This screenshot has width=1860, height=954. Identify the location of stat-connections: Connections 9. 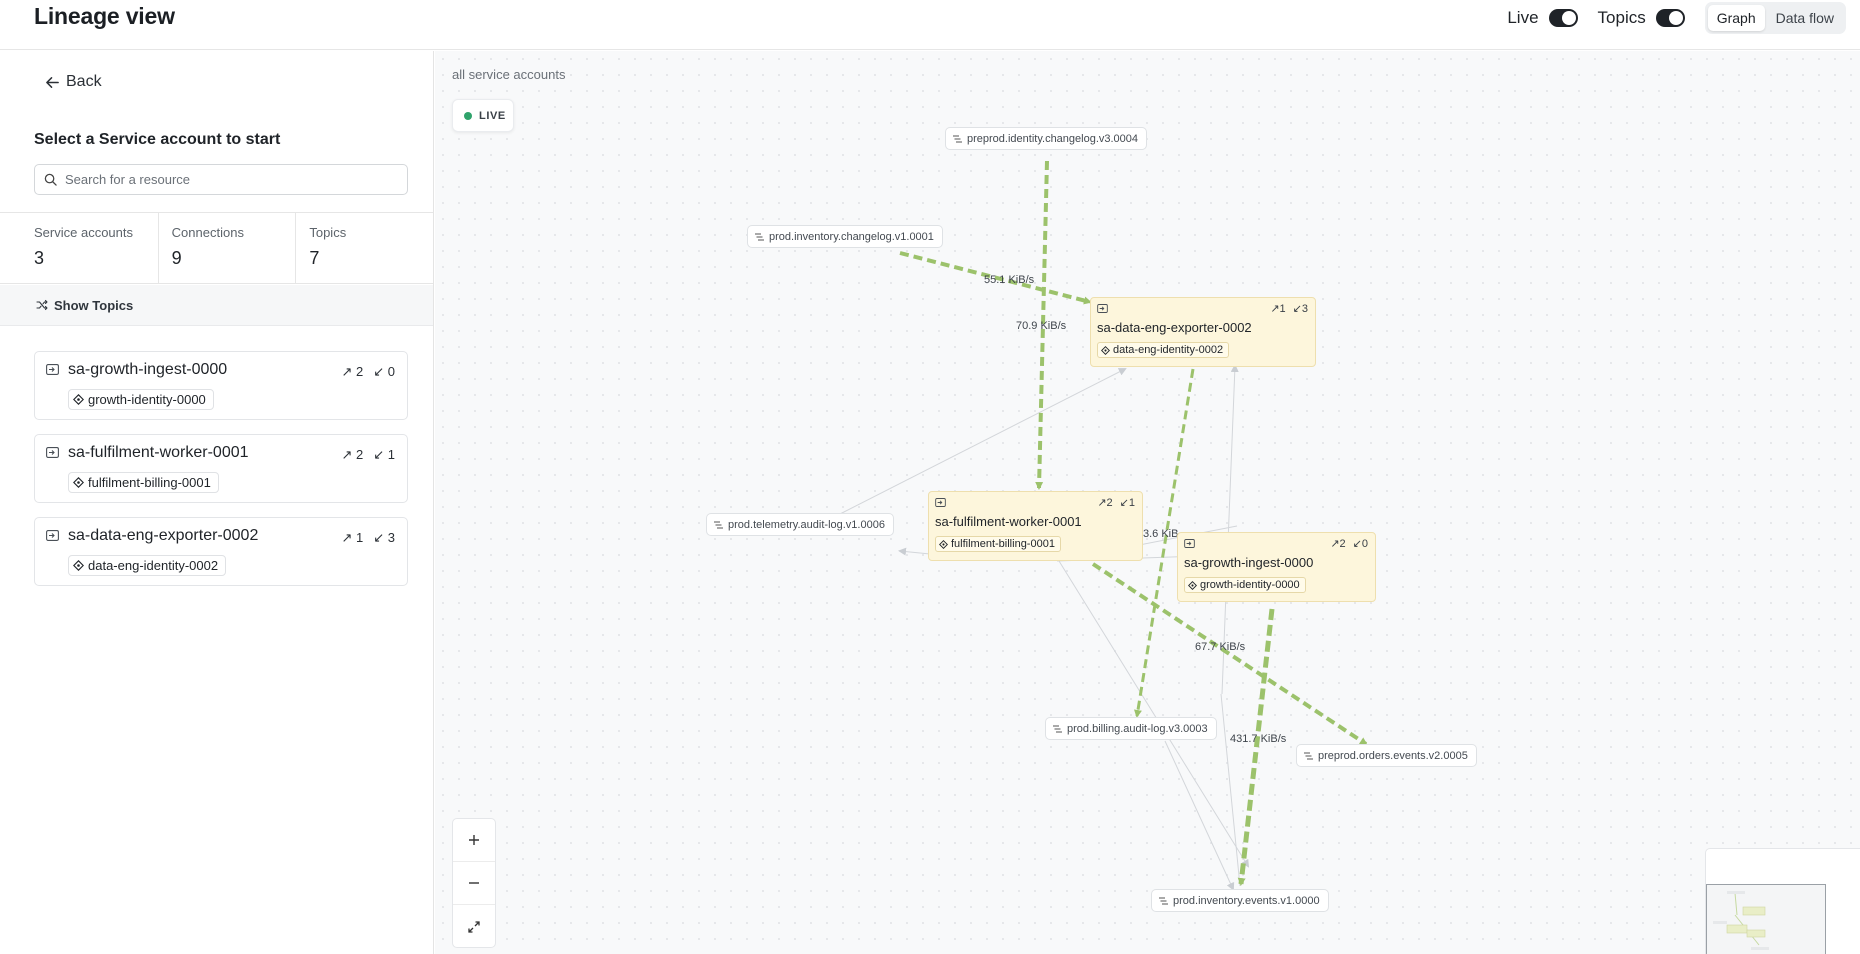
(228, 248).